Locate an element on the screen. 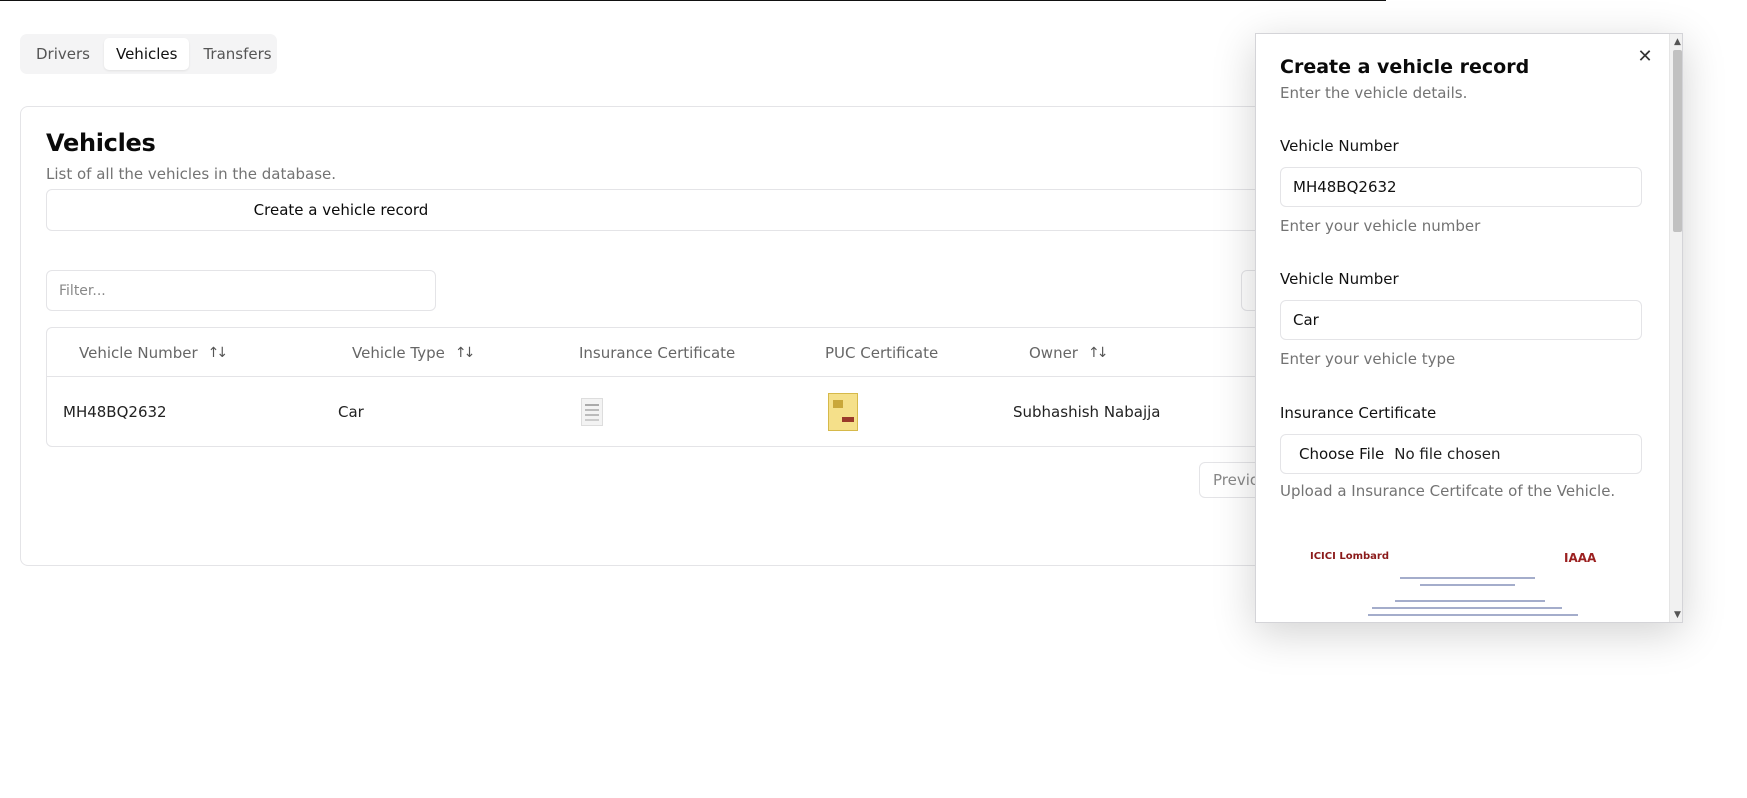 This screenshot has height=798, width=1747. scroll-up-arrow-icon: ▲ is located at coordinates (1676, 41).